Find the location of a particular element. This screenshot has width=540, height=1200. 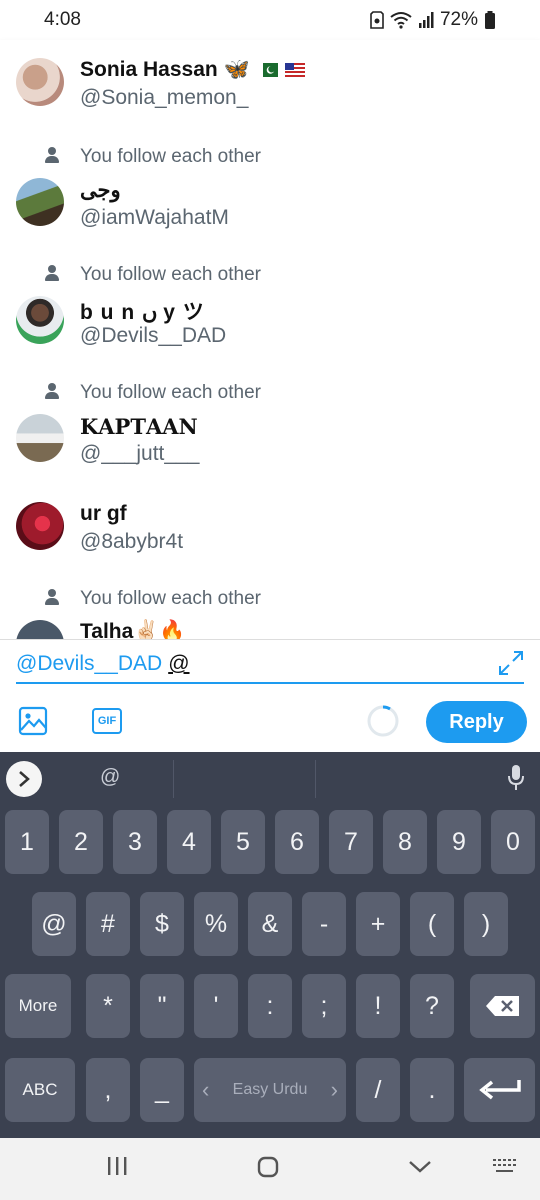

gif-button: GIF is located at coordinates (107, 721).